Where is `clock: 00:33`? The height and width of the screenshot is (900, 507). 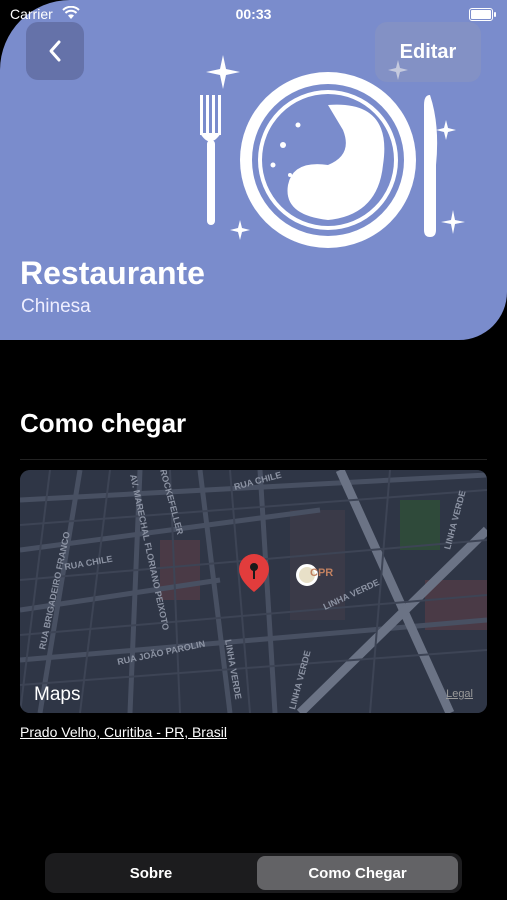 clock: 00:33 is located at coordinates (253, 14).